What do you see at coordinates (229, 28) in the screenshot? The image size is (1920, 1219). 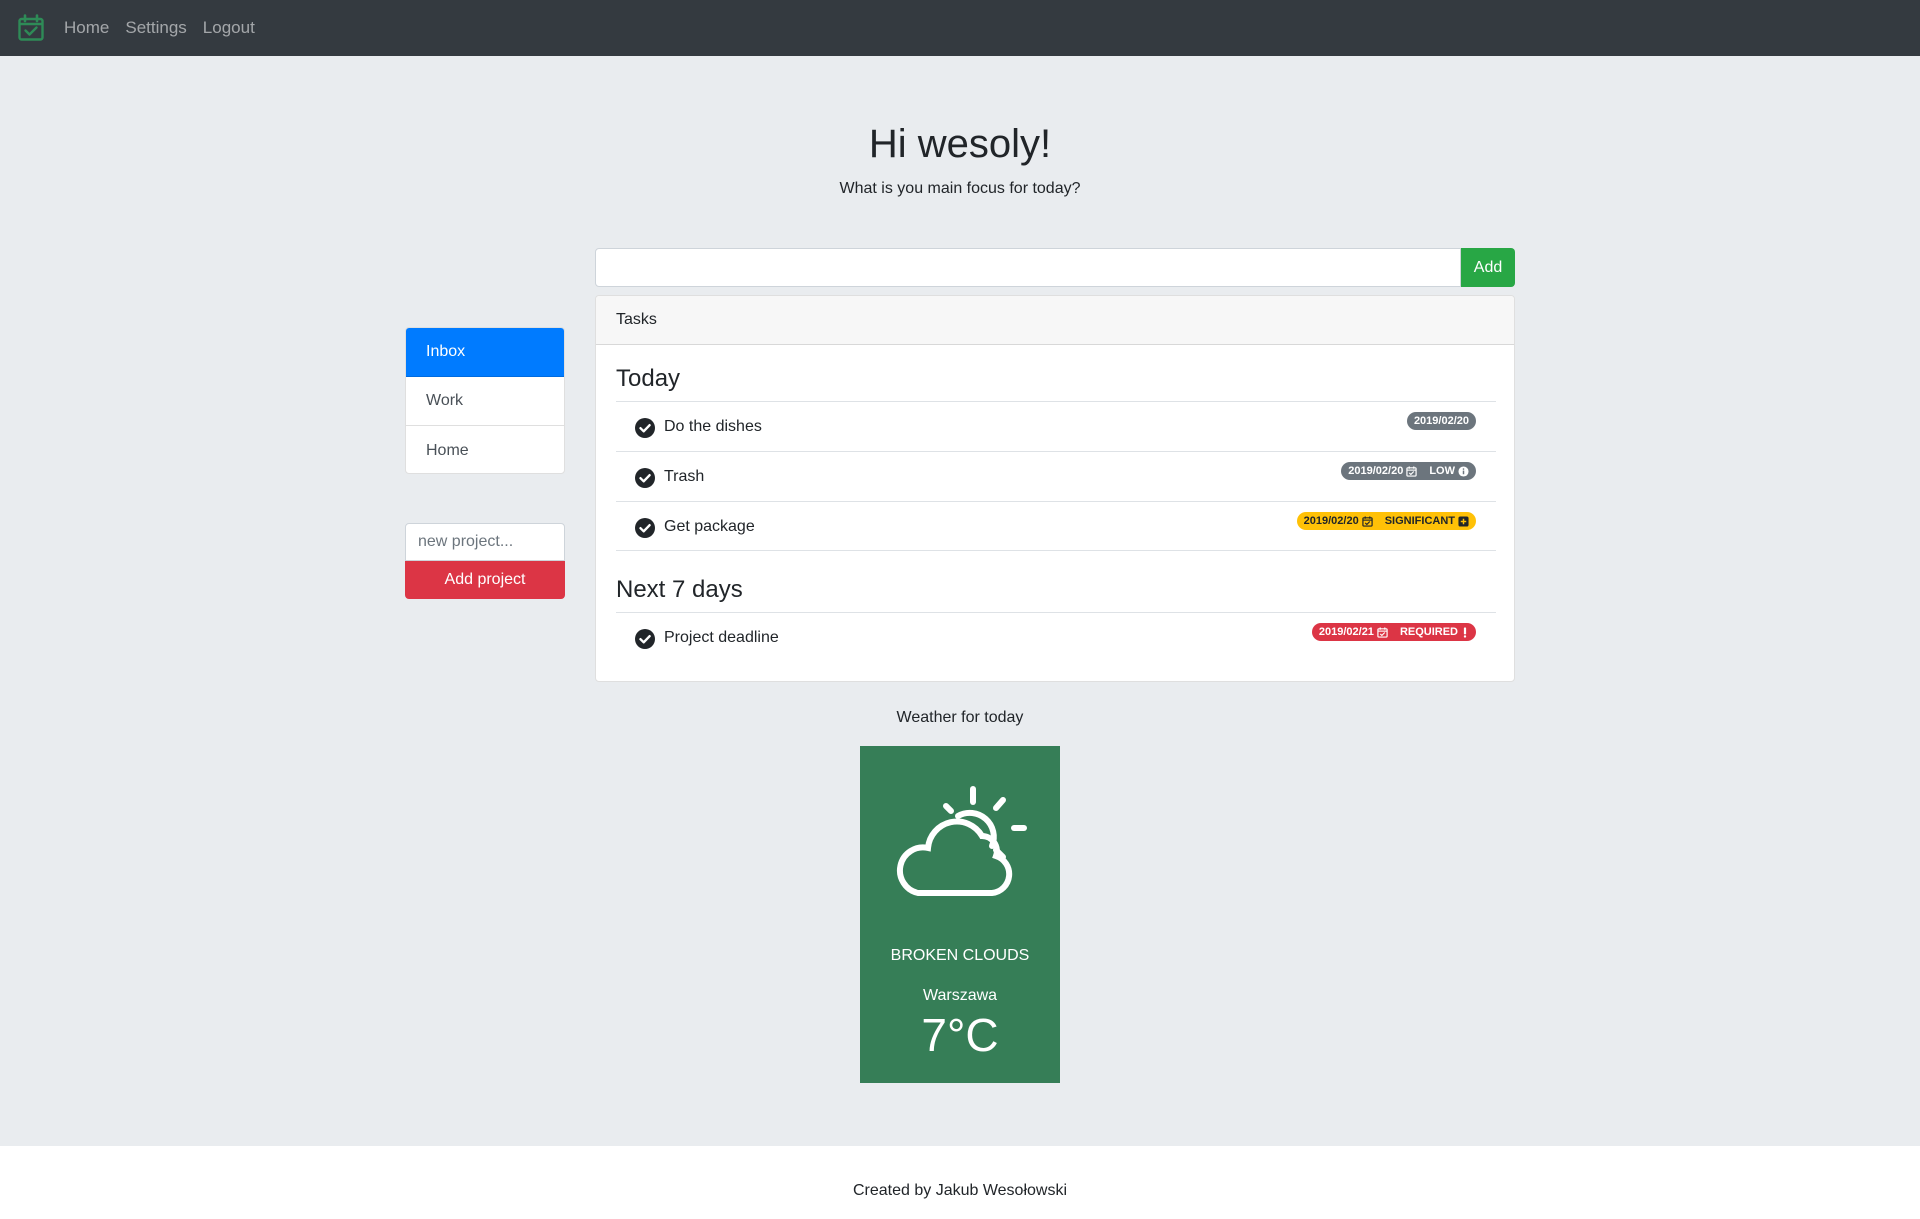 I see `nav-logout: Logout` at bounding box center [229, 28].